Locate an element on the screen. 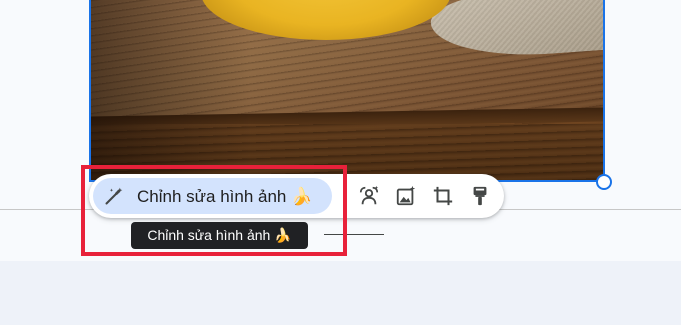  photo-shadow is located at coordinates (171, 90).